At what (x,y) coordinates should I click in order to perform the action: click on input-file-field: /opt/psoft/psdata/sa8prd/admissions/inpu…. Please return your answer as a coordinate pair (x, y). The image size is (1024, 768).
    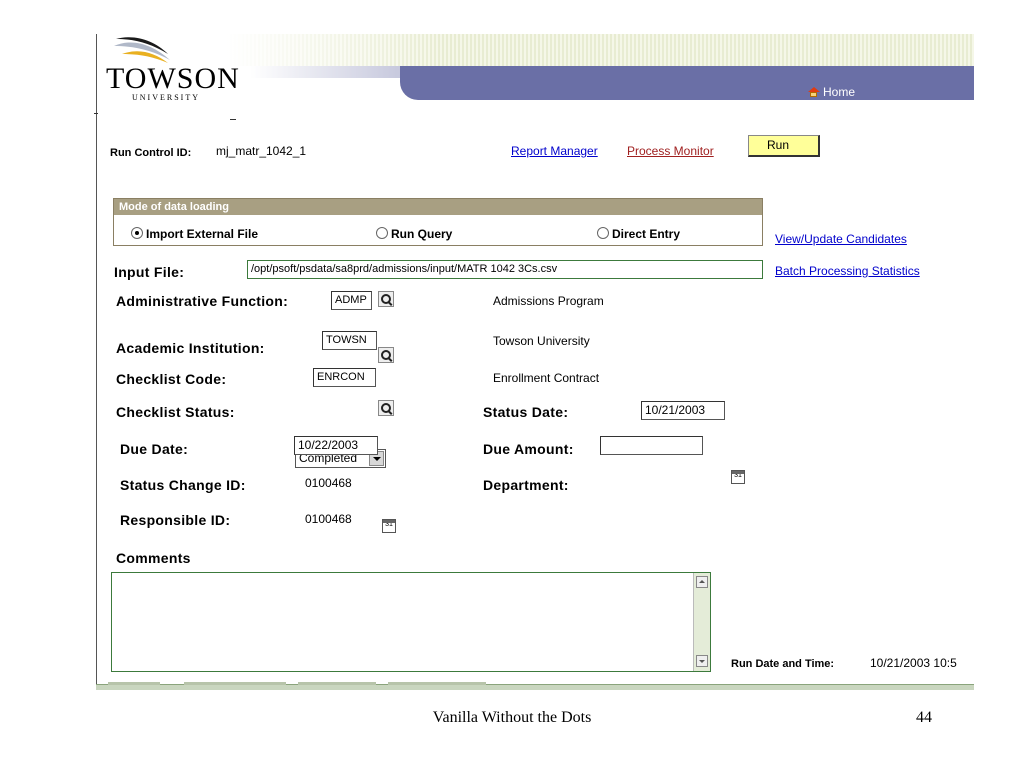
    Looking at the image, I should click on (505, 269).